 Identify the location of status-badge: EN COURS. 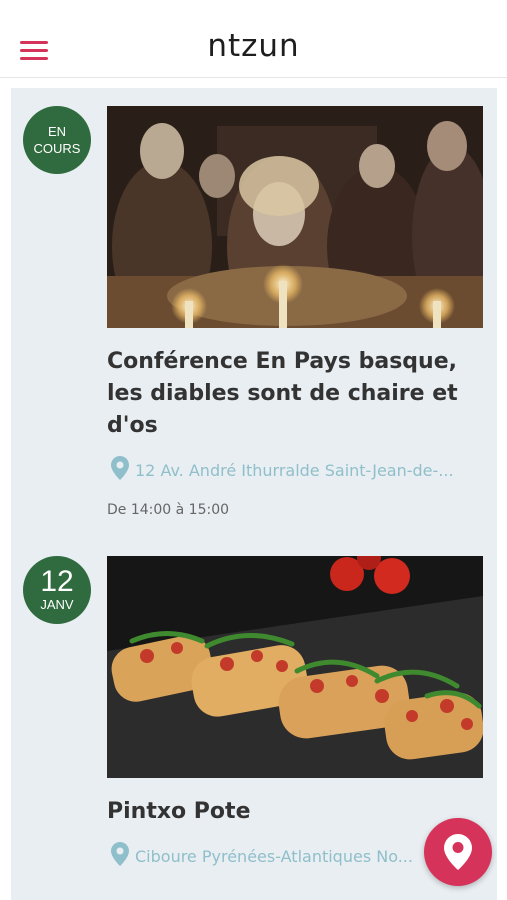
(57, 140).